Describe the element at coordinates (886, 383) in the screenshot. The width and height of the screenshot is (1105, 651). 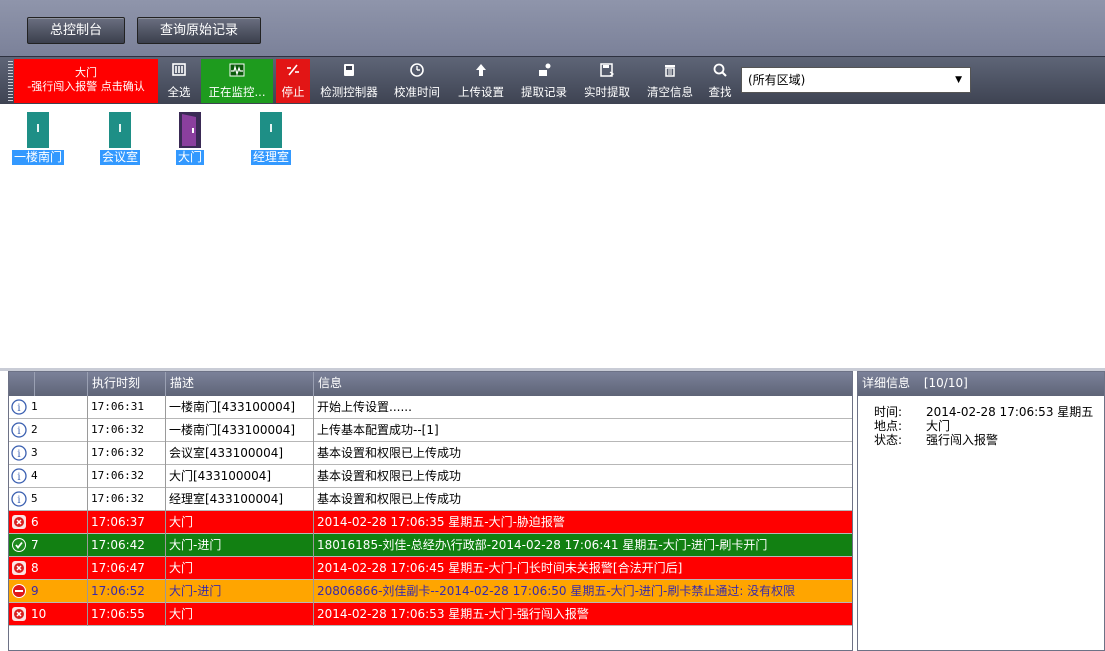
I see `detail-title: 详细信息` at that location.